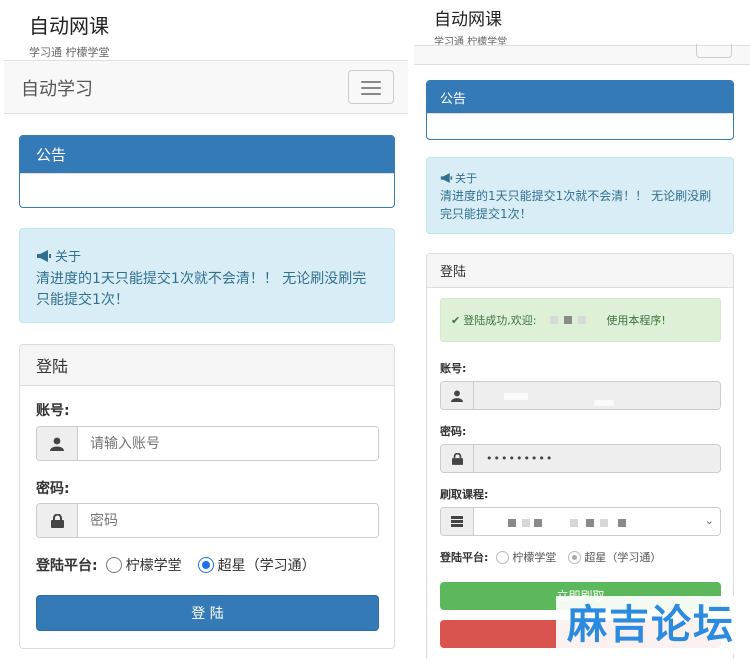 The image size is (750, 659). Describe the element at coordinates (206, 87) in the screenshot. I see `navbar: 自动学习` at that location.